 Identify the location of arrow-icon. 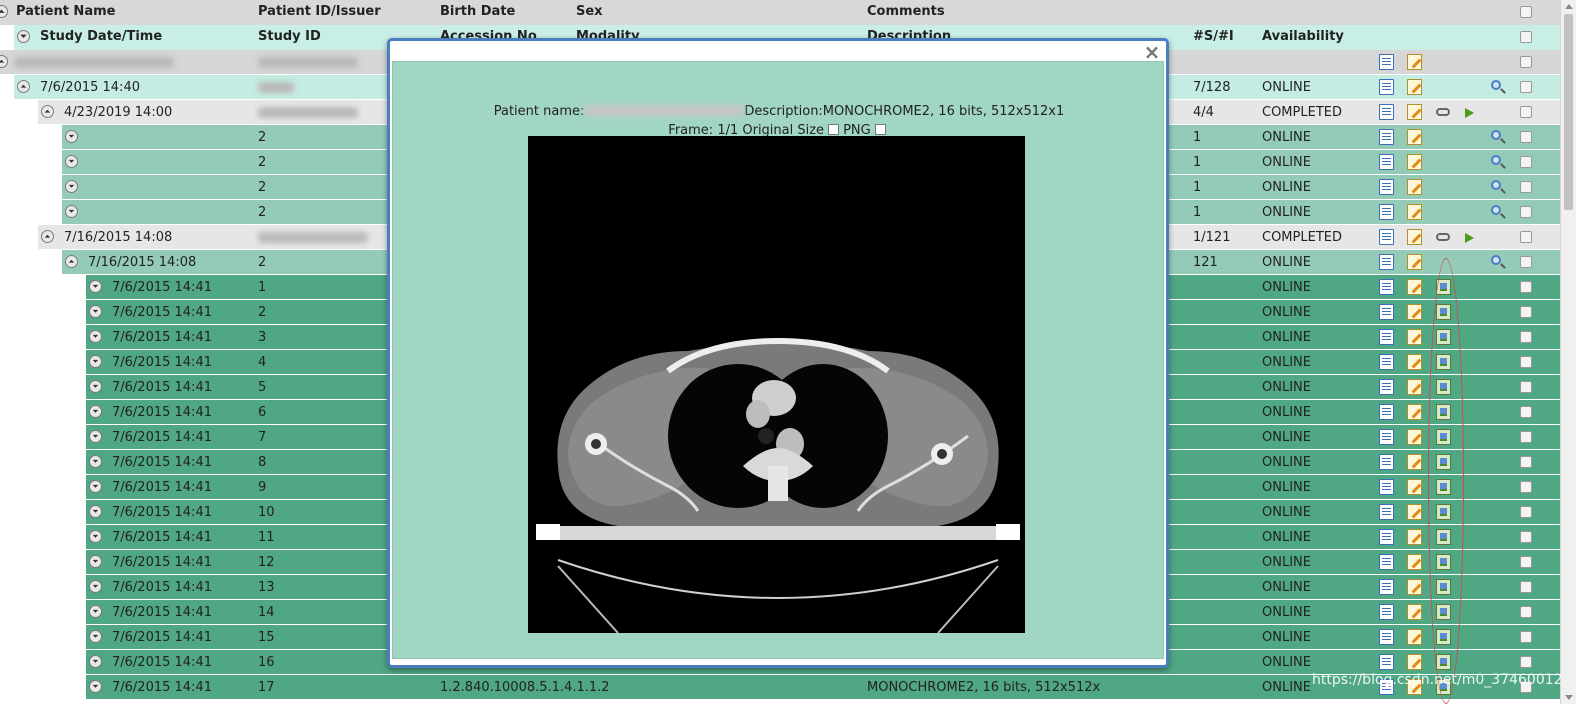
(1469, 113).